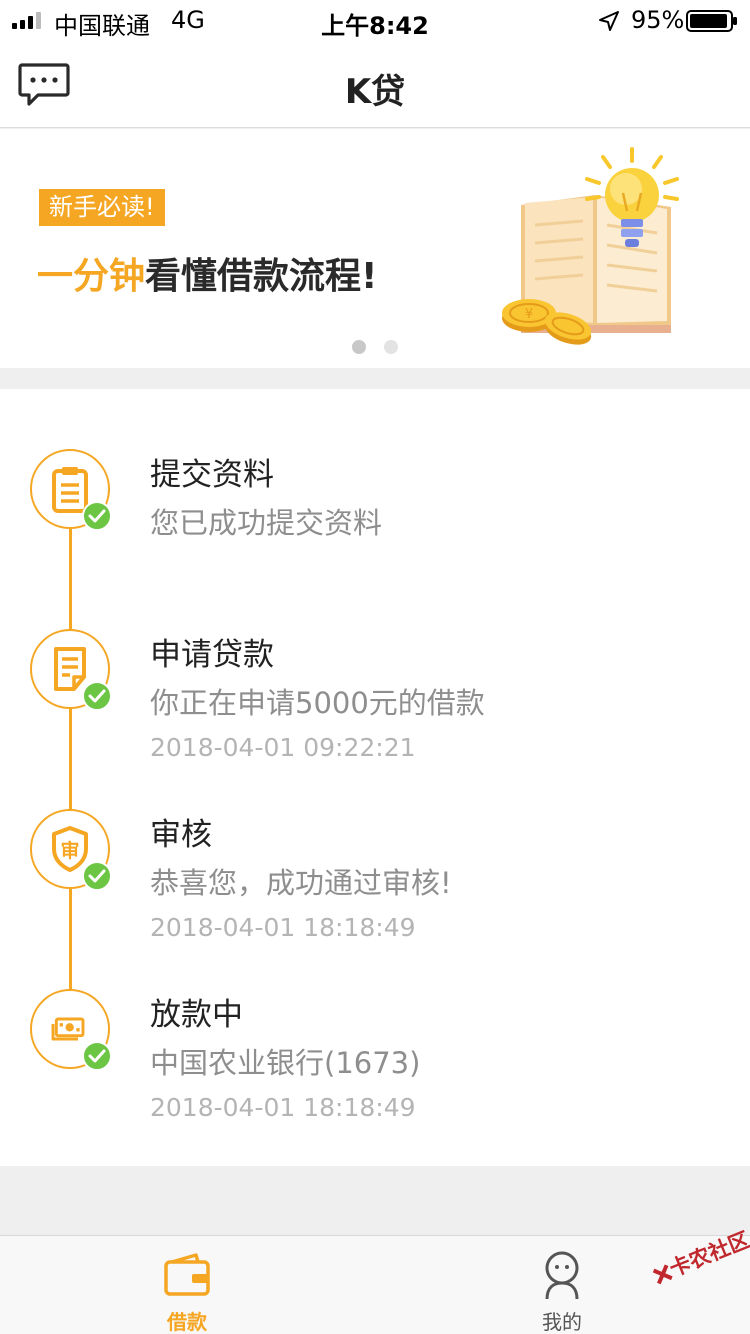 The height and width of the screenshot is (1334, 750). Describe the element at coordinates (375, 21) in the screenshot. I see `status-bar: 中国联通 4G 上午8:42 95%` at that location.